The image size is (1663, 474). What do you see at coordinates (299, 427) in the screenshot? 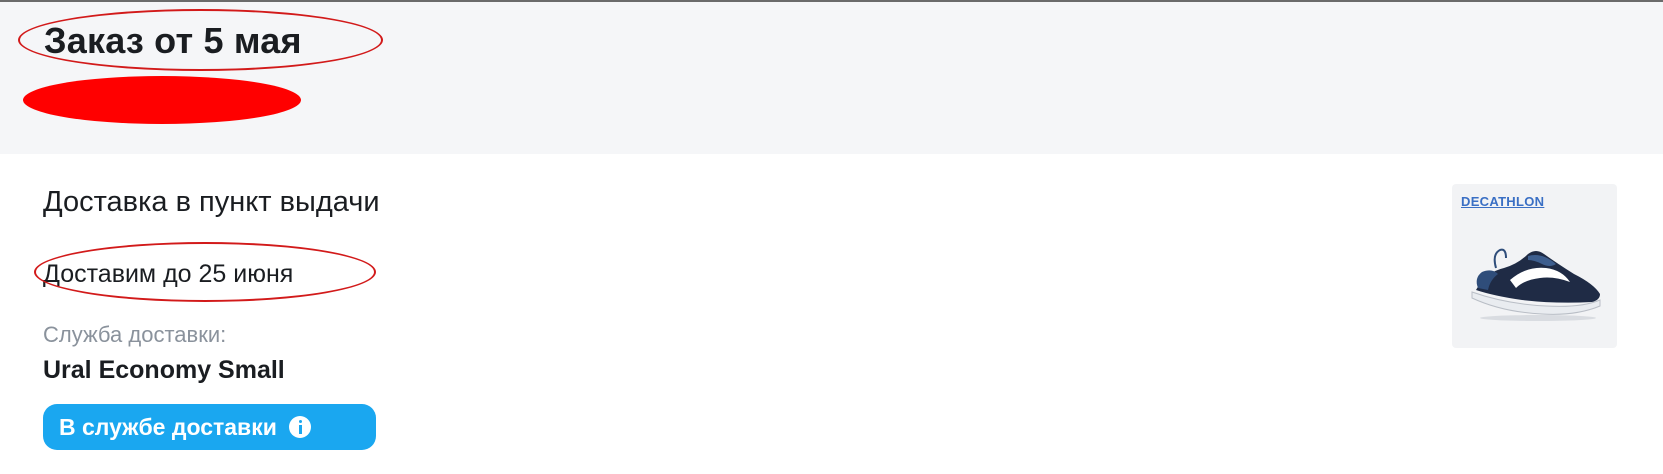
I see `info-icon` at bounding box center [299, 427].